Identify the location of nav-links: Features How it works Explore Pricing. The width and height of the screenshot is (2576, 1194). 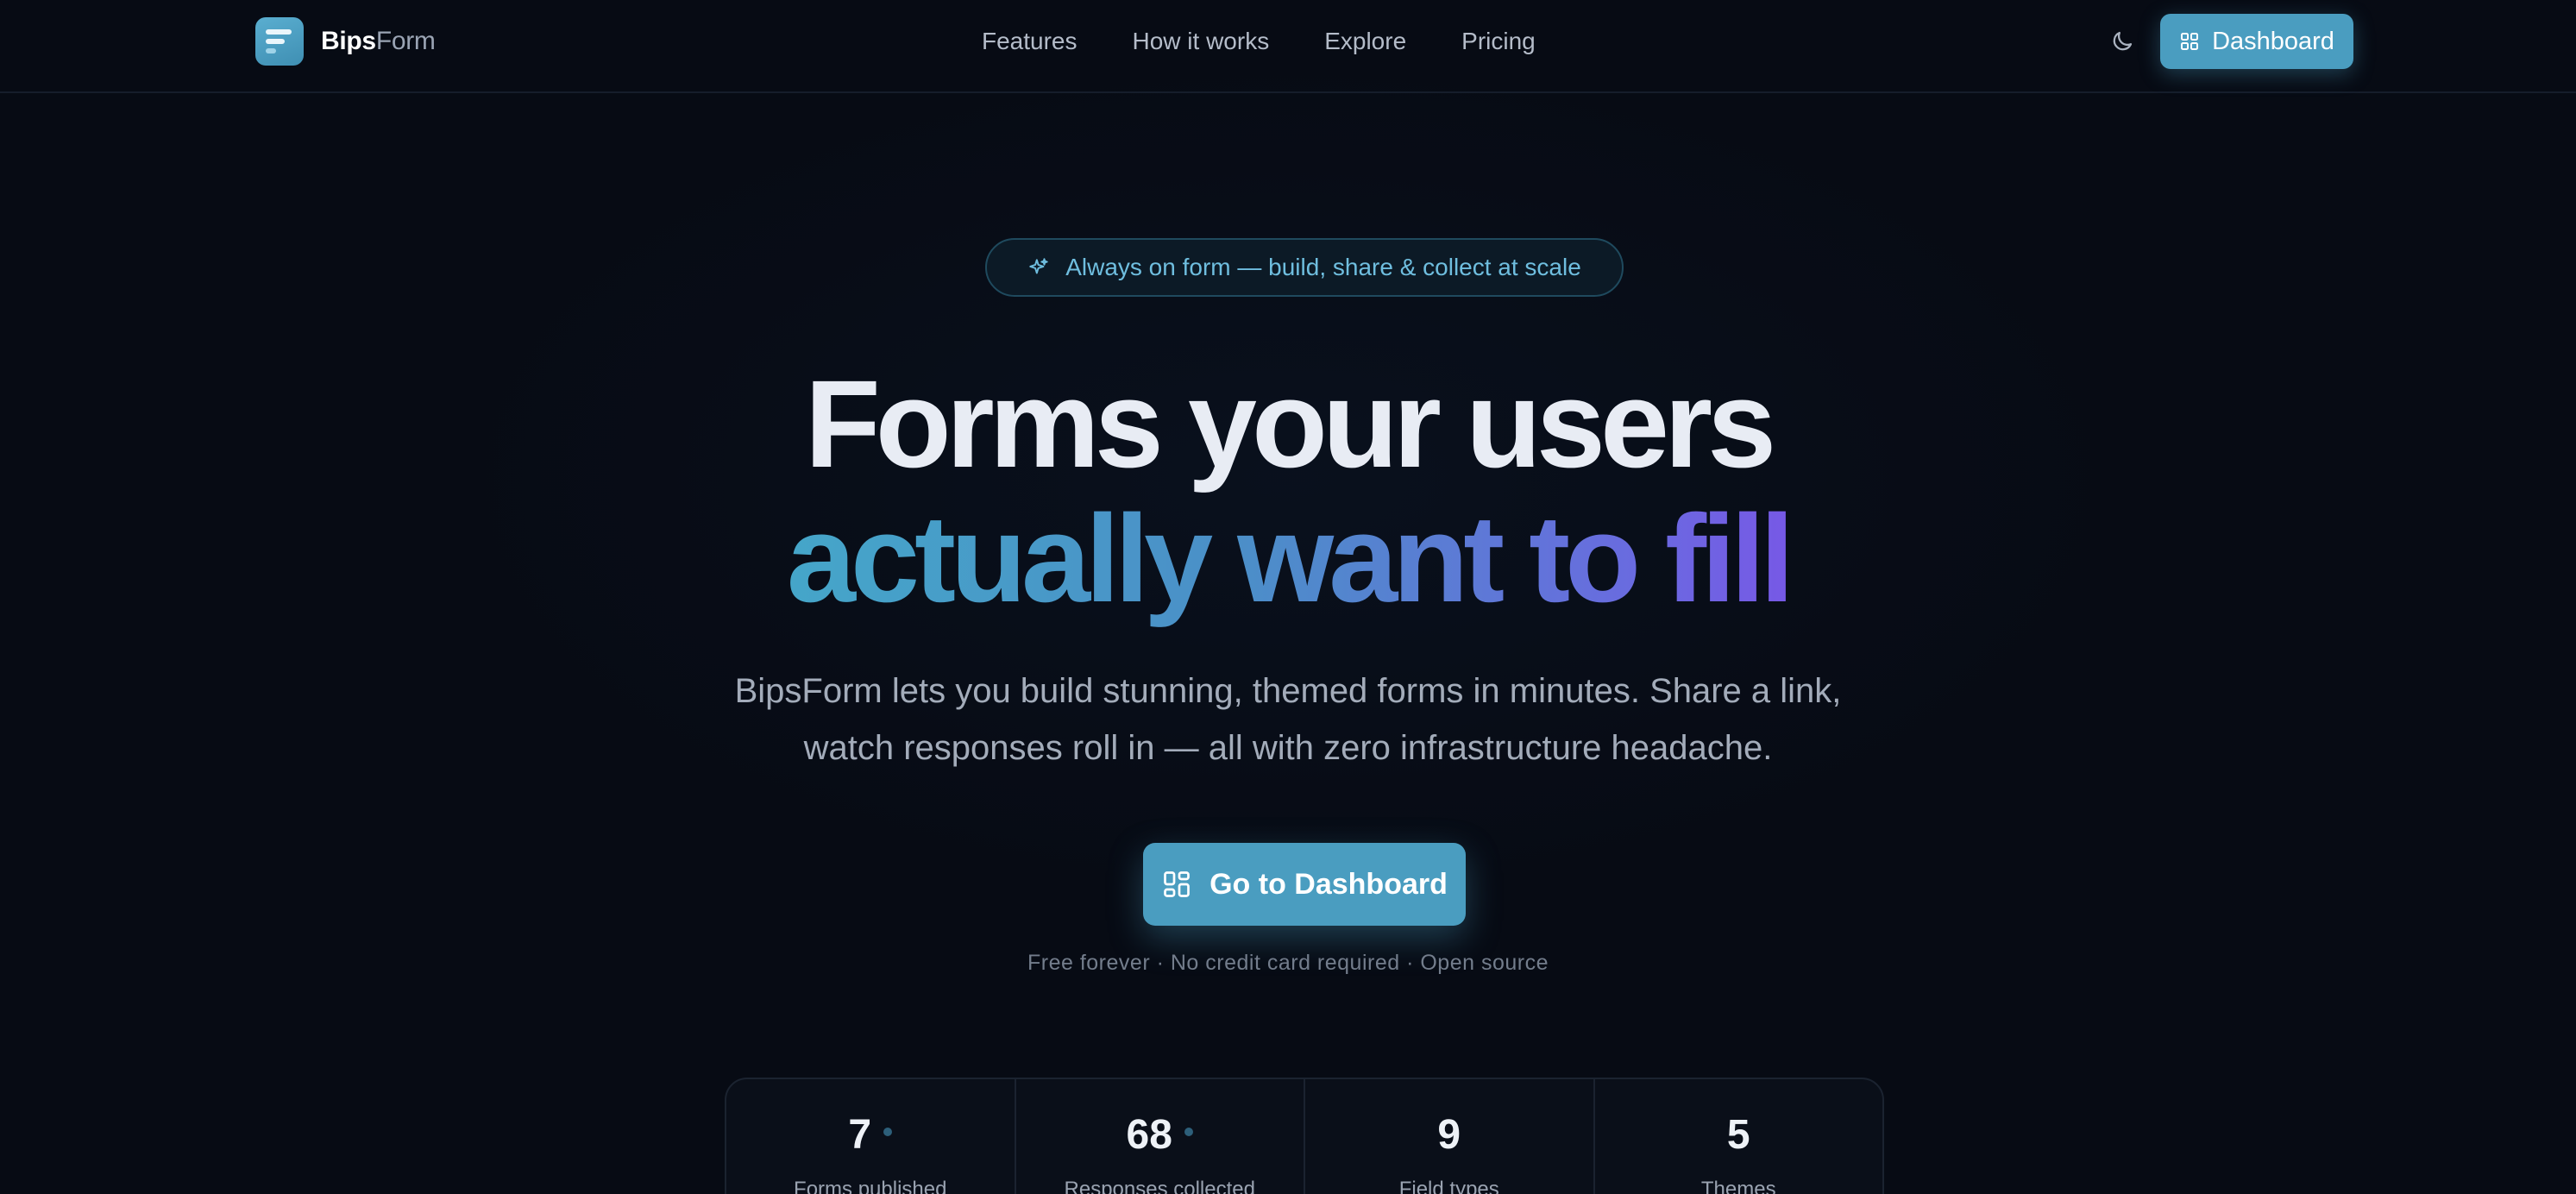
(1259, 41).